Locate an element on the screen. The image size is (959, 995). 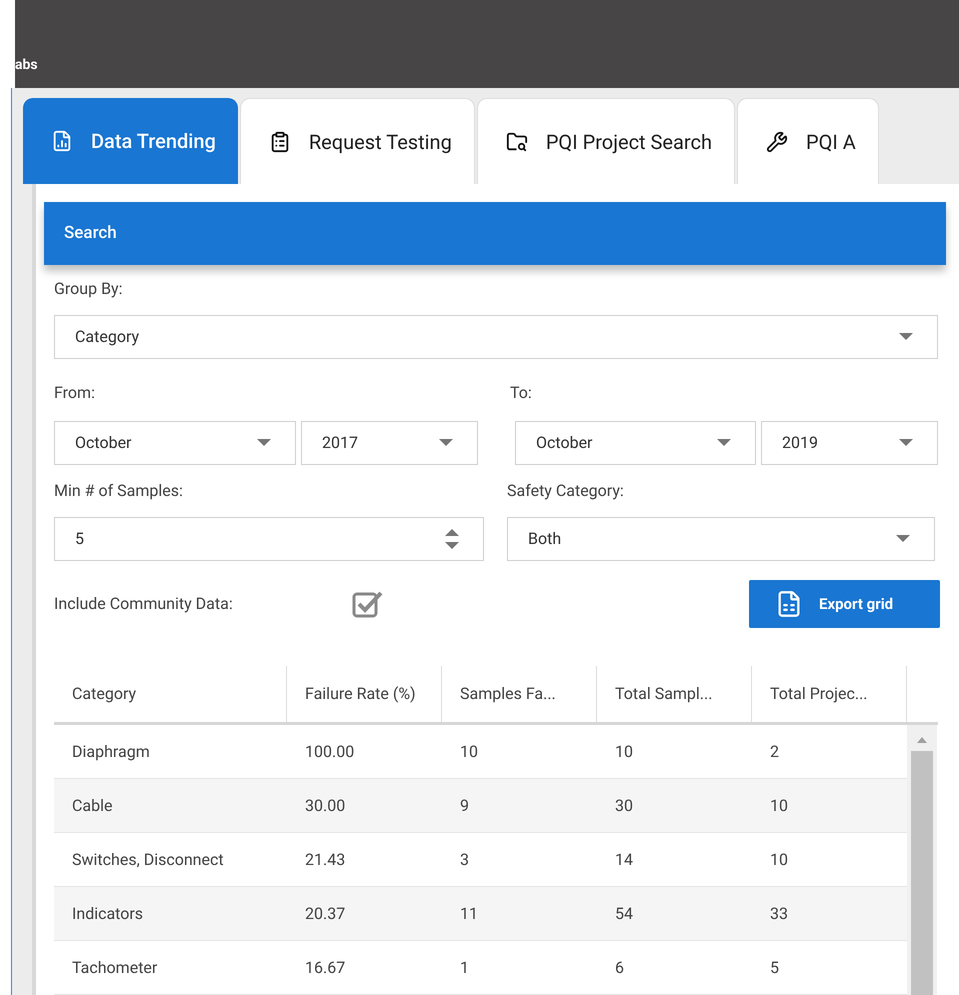
table-cell-text: 30 is located at coordinates (624, 805).